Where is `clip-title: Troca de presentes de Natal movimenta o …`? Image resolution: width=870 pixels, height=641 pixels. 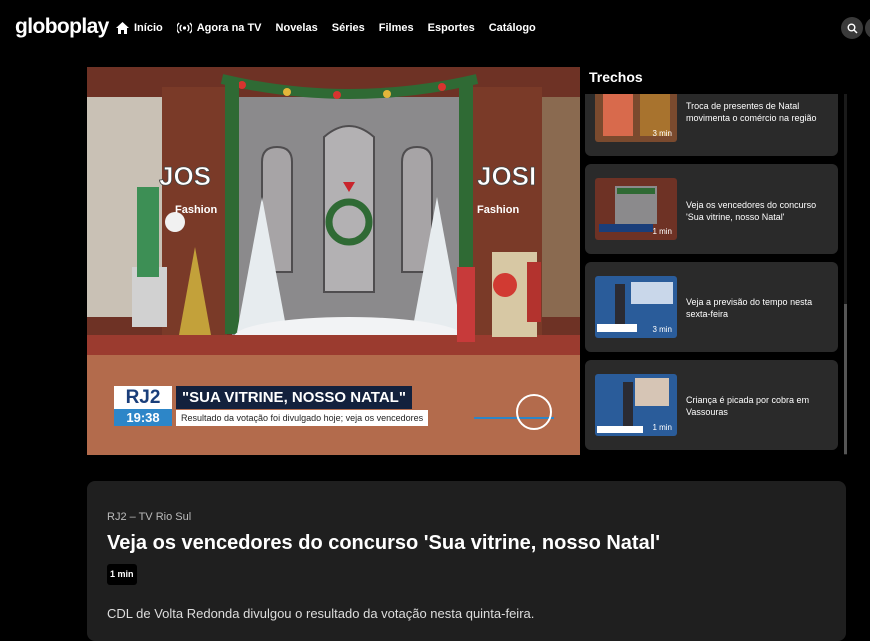 clip-title: Troca de presentes de Natal movimenta o … is located at coordinates (758, 112).